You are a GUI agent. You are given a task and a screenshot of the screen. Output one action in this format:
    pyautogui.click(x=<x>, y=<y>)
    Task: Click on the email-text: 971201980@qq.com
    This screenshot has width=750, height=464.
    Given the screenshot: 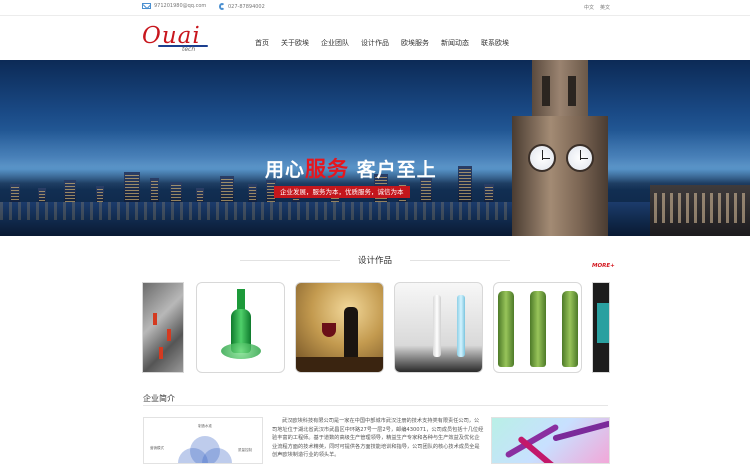 What is the action you would take?
    pyautogui.click(x=180, y=6)
    